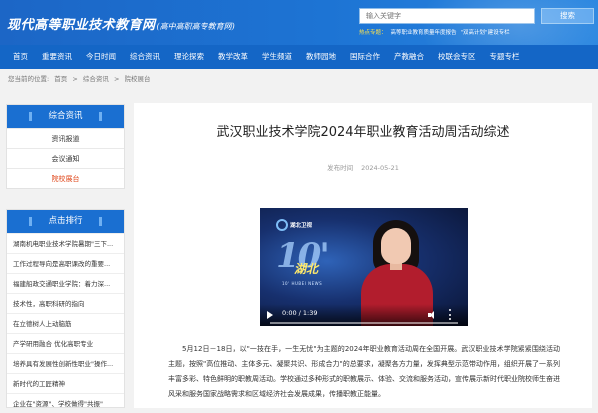  I want to click on more-options-icon, so click(449, 314).